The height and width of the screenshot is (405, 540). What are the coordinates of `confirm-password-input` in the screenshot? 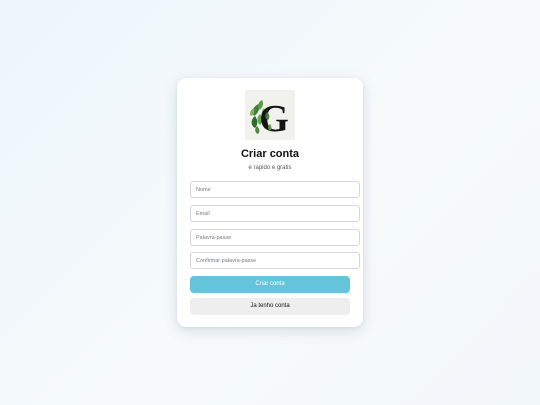 It's located at (275, 260).